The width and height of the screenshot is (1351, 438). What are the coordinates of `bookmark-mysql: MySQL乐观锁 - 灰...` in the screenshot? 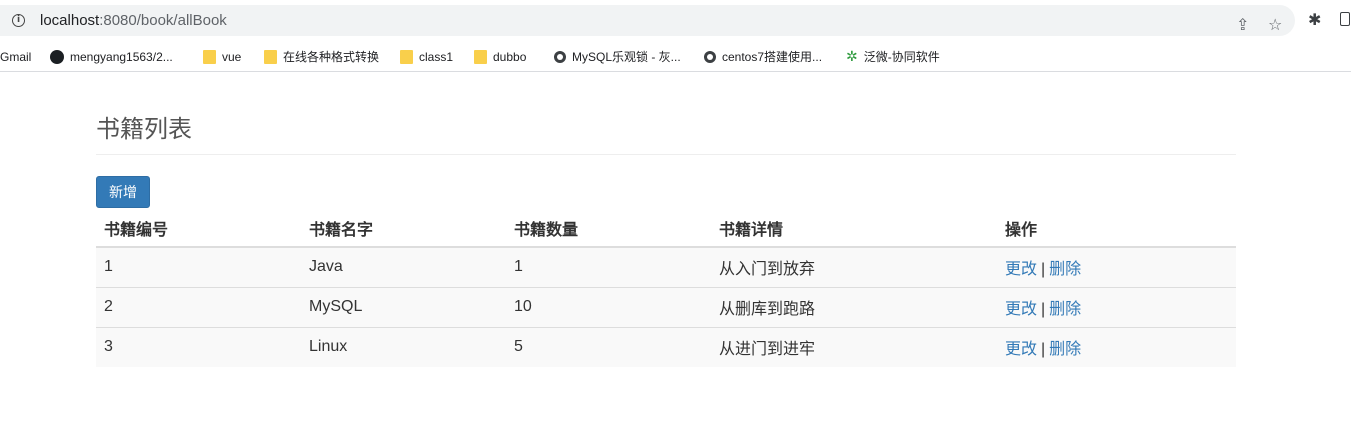 It's located at (617, 56).